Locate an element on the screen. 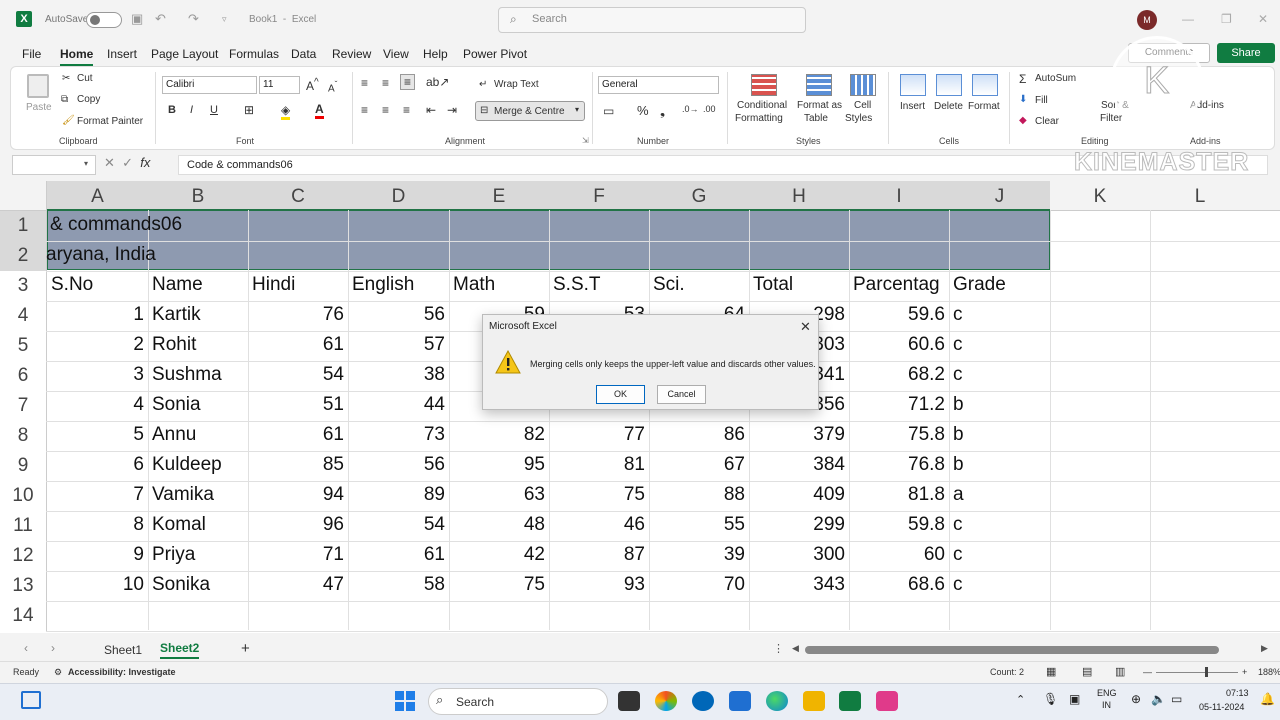 The height and width of the screenshot is (720, 1280). table-cell: 379 is located at coordinates (797, 435).